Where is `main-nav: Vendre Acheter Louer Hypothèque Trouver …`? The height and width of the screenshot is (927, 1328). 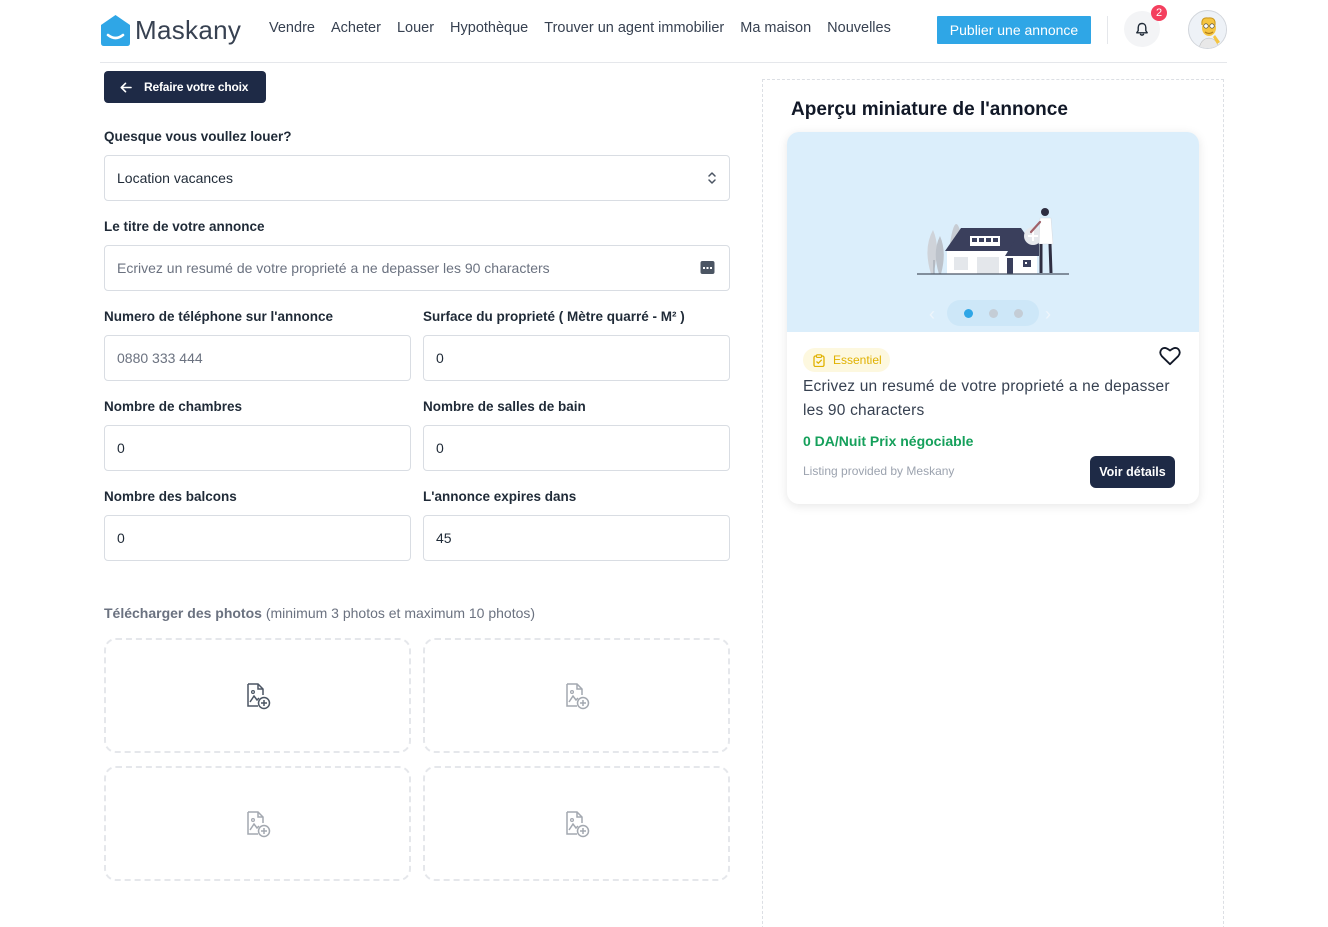 main-nav: Vendre Acheter Louer Hypothèque Trouver … is located at coordinates (588, 28).